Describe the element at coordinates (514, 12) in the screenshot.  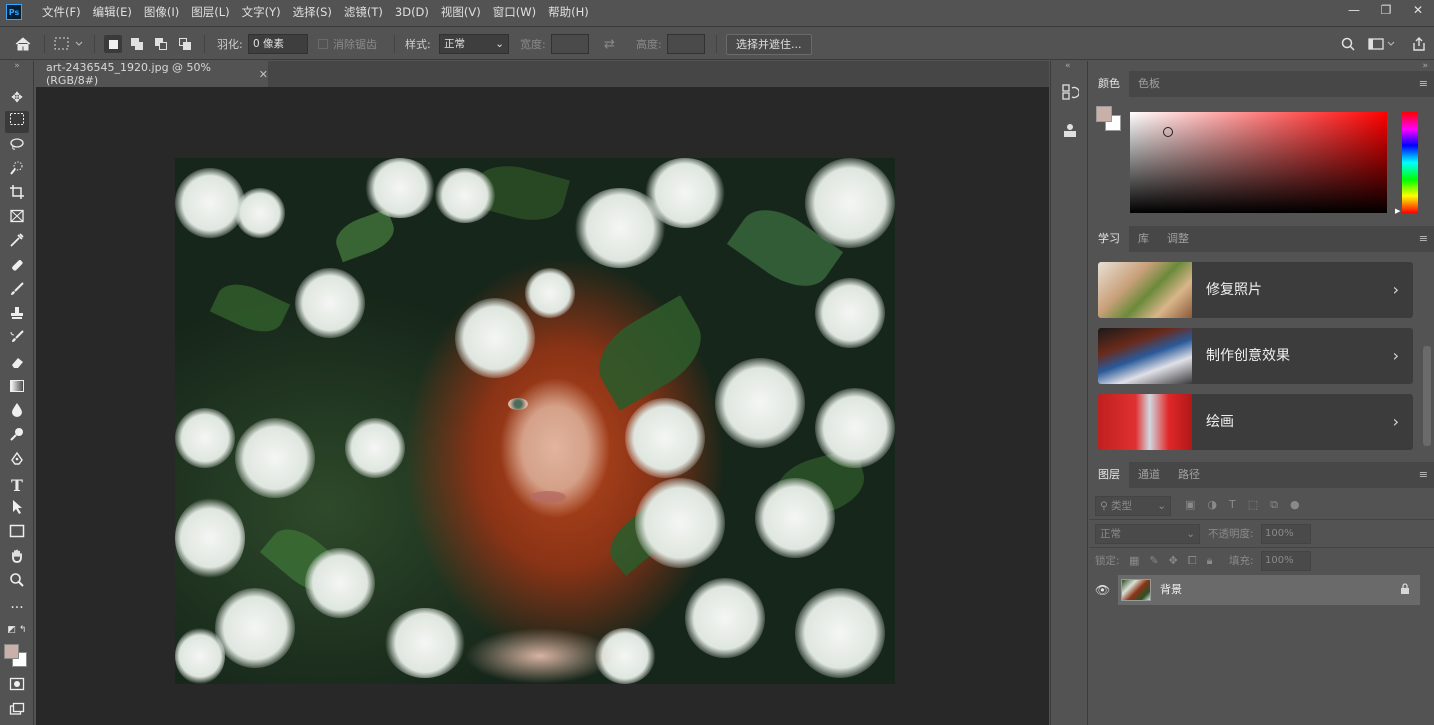
I see `menu-window: 窗口(W)` at that location.